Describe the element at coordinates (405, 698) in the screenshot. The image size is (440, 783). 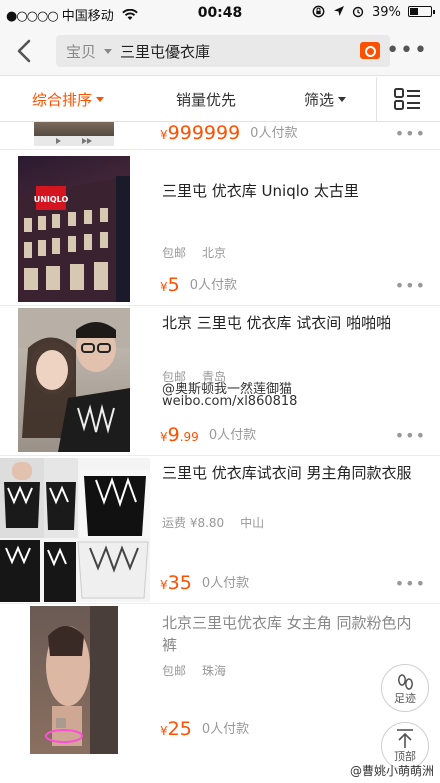
I see `footprint-label: 足迹` at that location.